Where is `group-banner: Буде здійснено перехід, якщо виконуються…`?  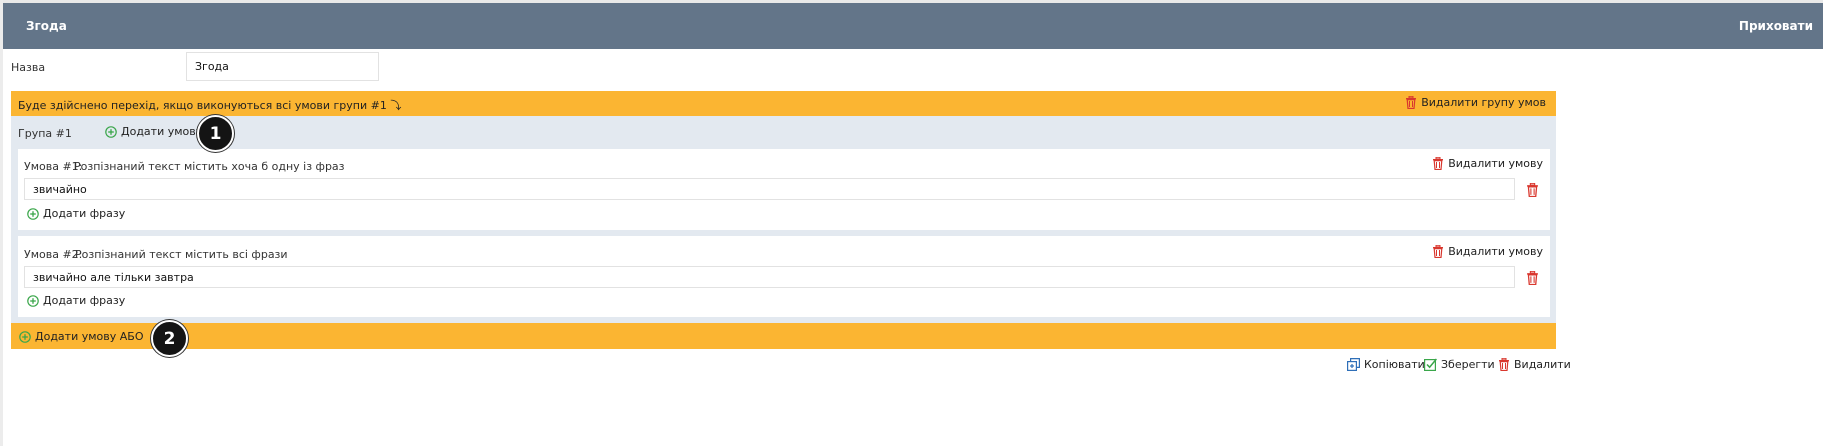
group-banner: Буде здійснено перехід, якщо виконуються… is located at coordinates (783, 103).